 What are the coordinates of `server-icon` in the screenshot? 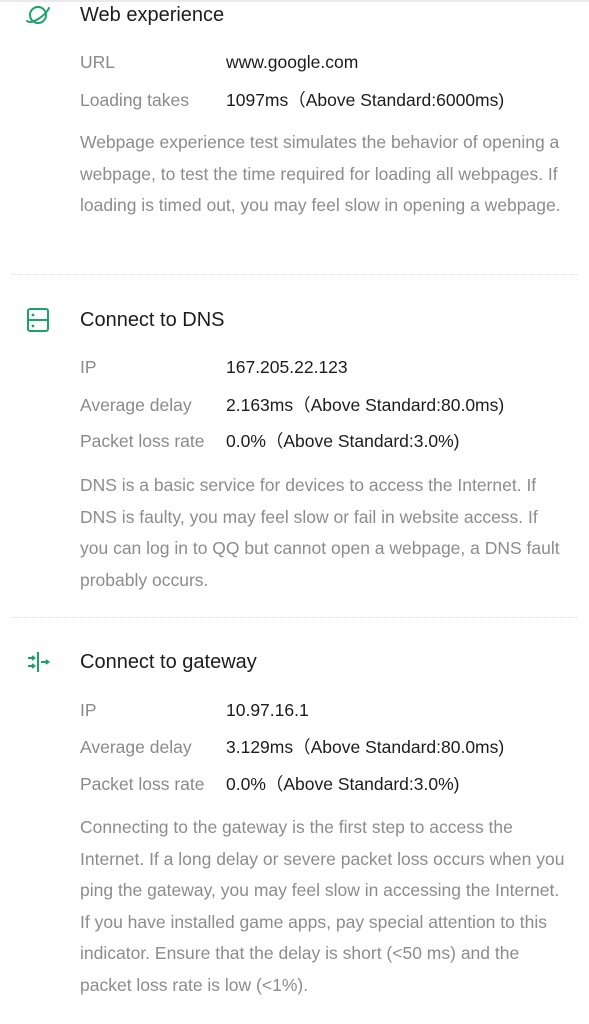 It's located at (38, 320).